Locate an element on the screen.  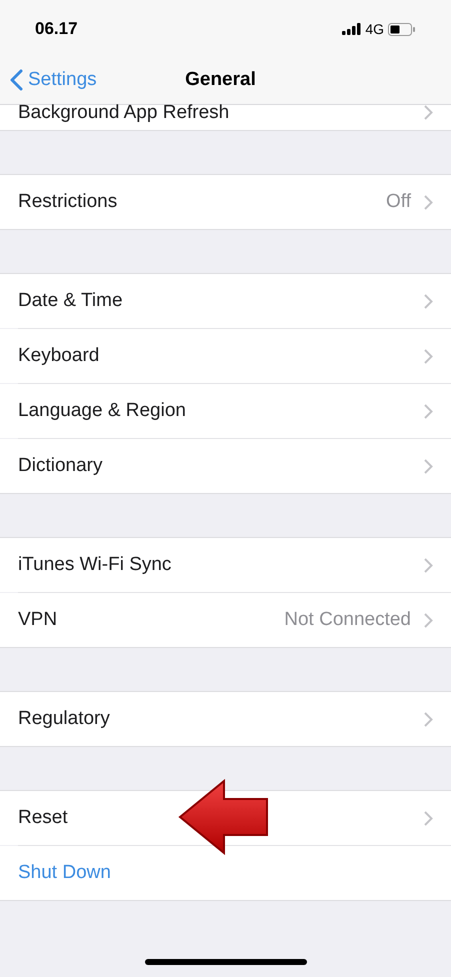
row-label: iTunes Wi-Fi Sync is located at coordinates (95, 565).